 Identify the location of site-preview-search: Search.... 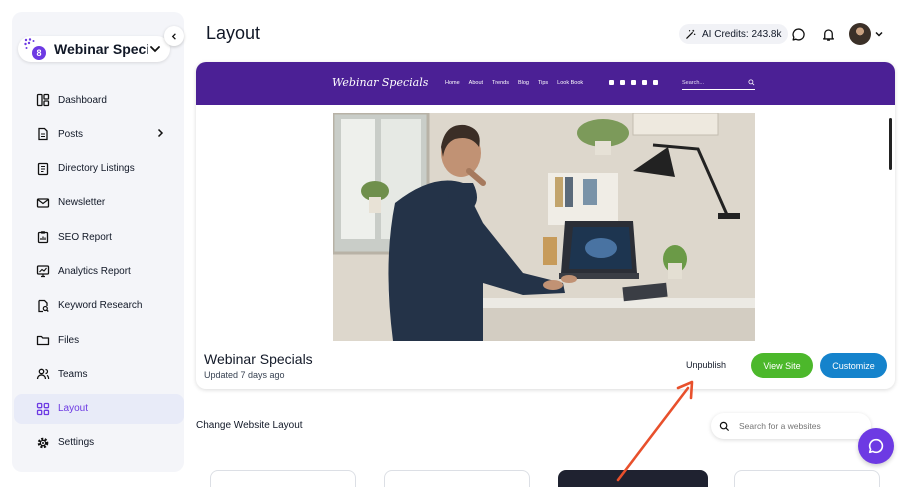
(718, 84).